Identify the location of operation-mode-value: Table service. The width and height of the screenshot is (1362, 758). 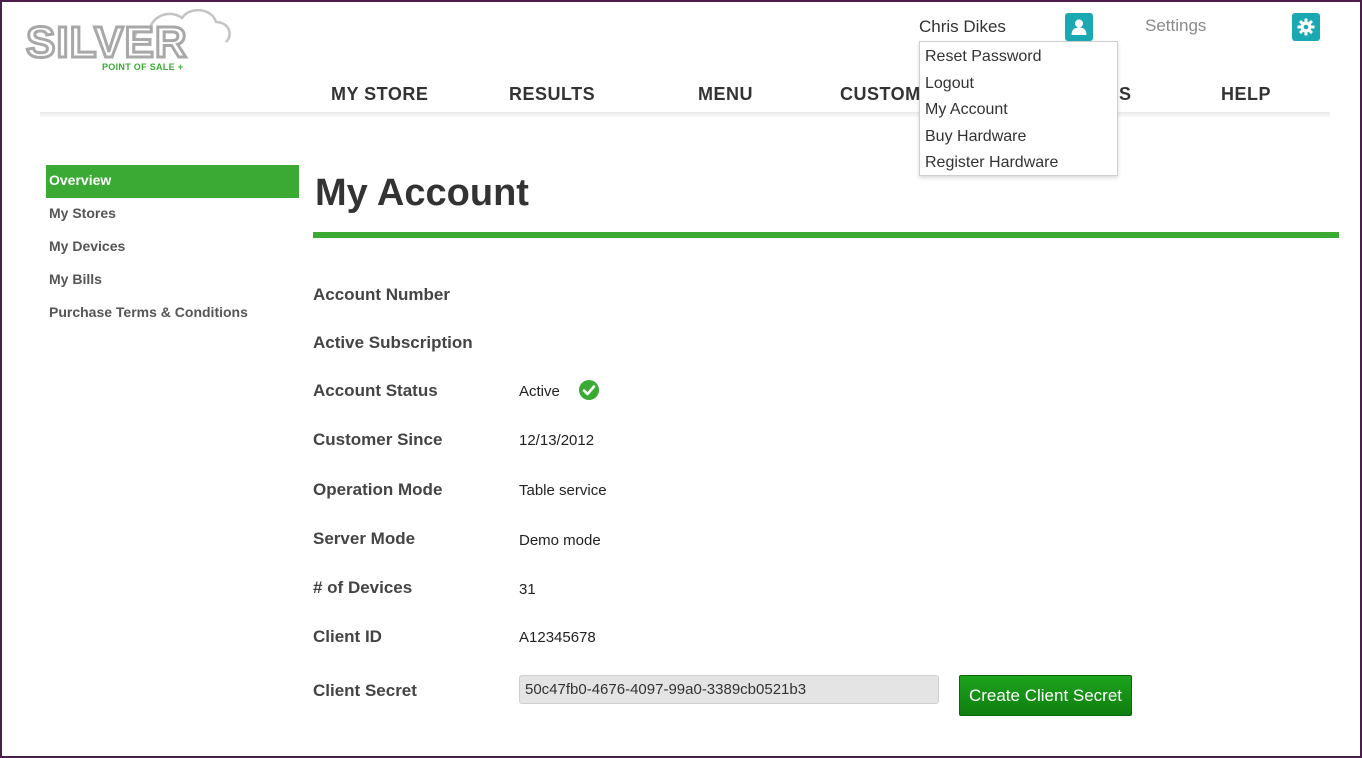
(563, 490).